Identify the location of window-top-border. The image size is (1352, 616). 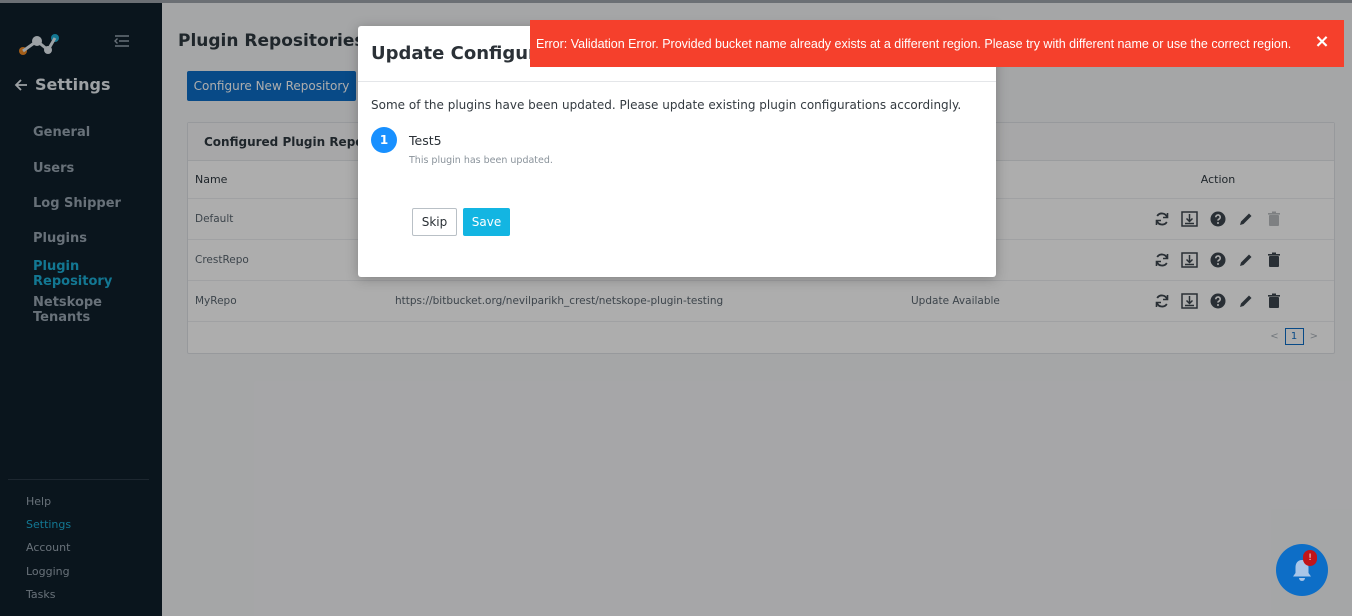
(676, 1).